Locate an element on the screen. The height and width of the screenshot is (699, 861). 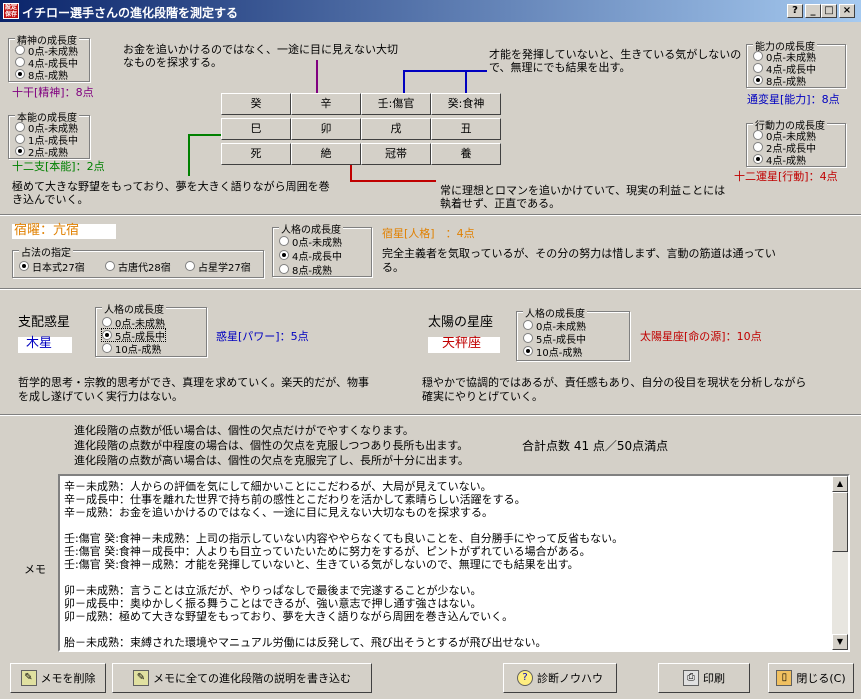
planet-radio-1: 5点-成長中 is located at coordinates (133, 335).